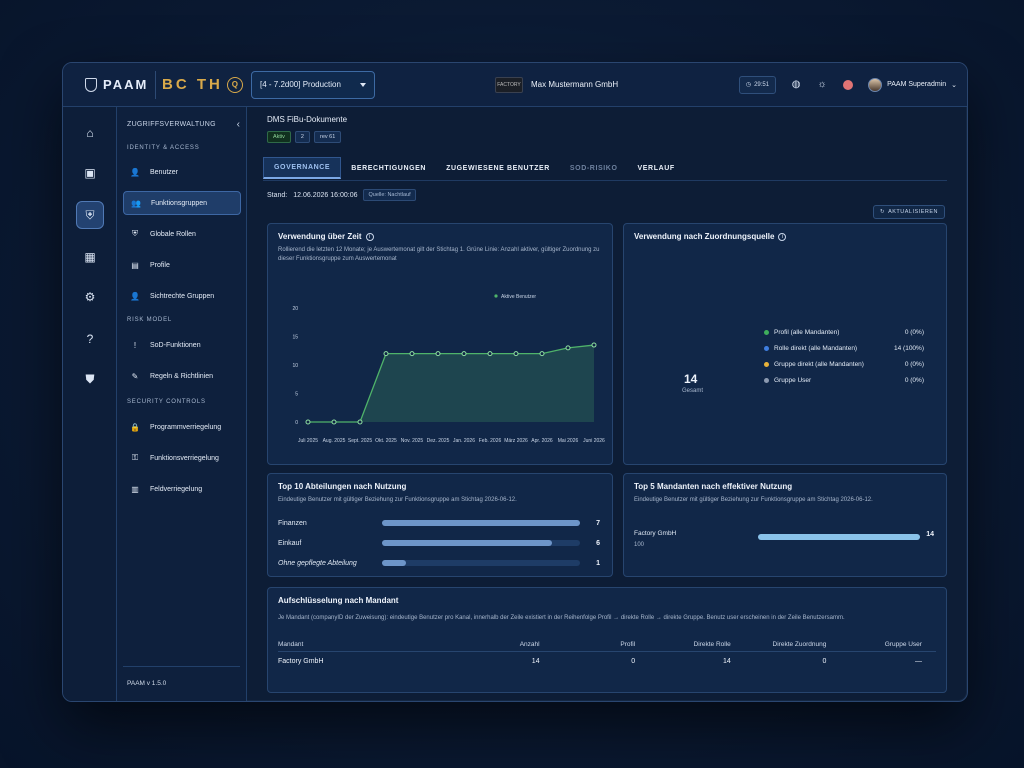 The image size is (1024, 768). What do you see at coordinates (439, 523) in the screenshot?
I see `dept-bar-row: Finanzen 7` at bounding box center [439, 523].